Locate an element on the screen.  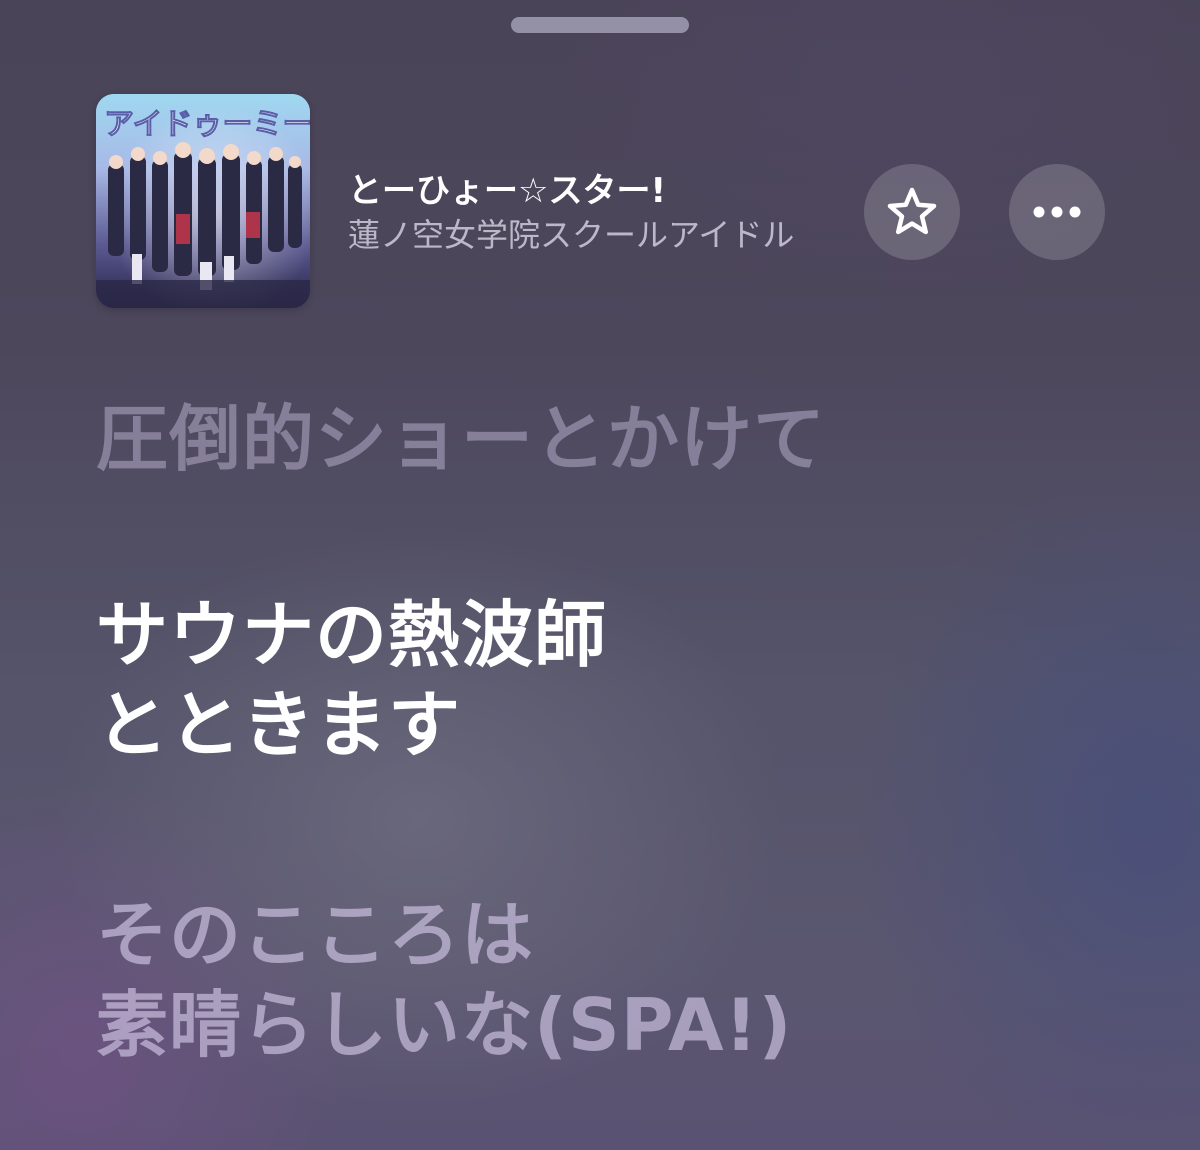
lyric-text: 素晴らしいな(SPA!) is located at coordinates (444, 1025).